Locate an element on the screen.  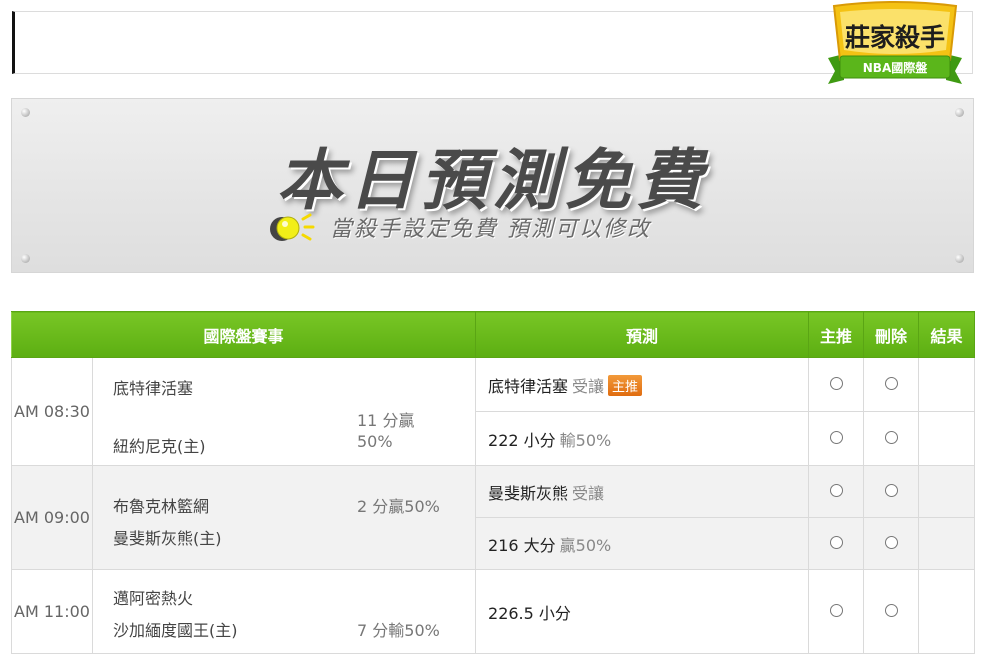
banner-subtitle: 當殺手設定免費 預測可以修改 is located at coordinates (490, 229).